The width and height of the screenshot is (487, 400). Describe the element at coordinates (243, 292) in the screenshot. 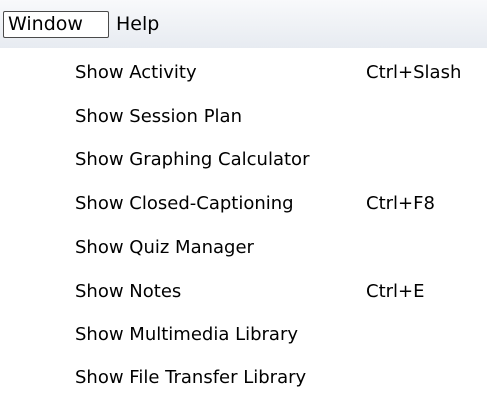

I see `menu-item-show-notes: Show Notes Ctrl+E` at that location.